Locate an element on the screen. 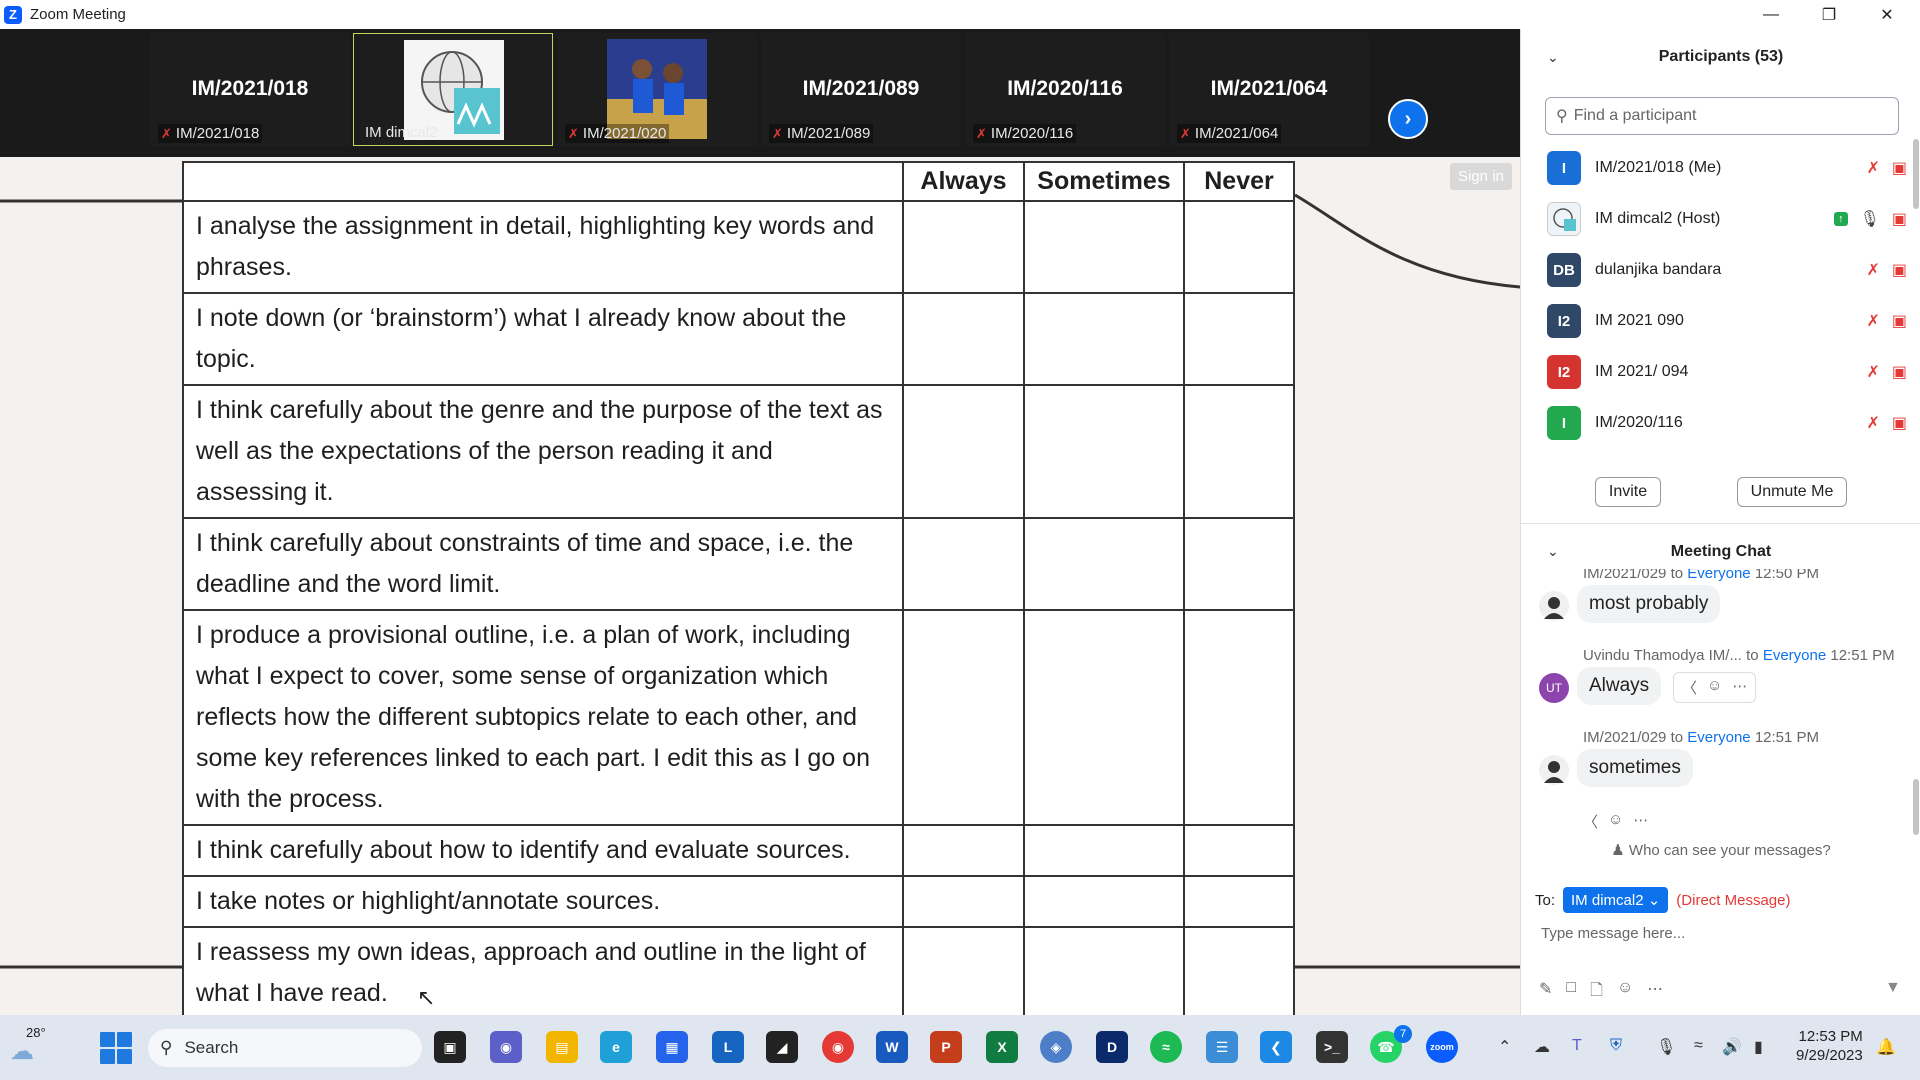 This screenshot has height=1080, width=1920. next-page-button: › is located at coordinates (1408, 119).